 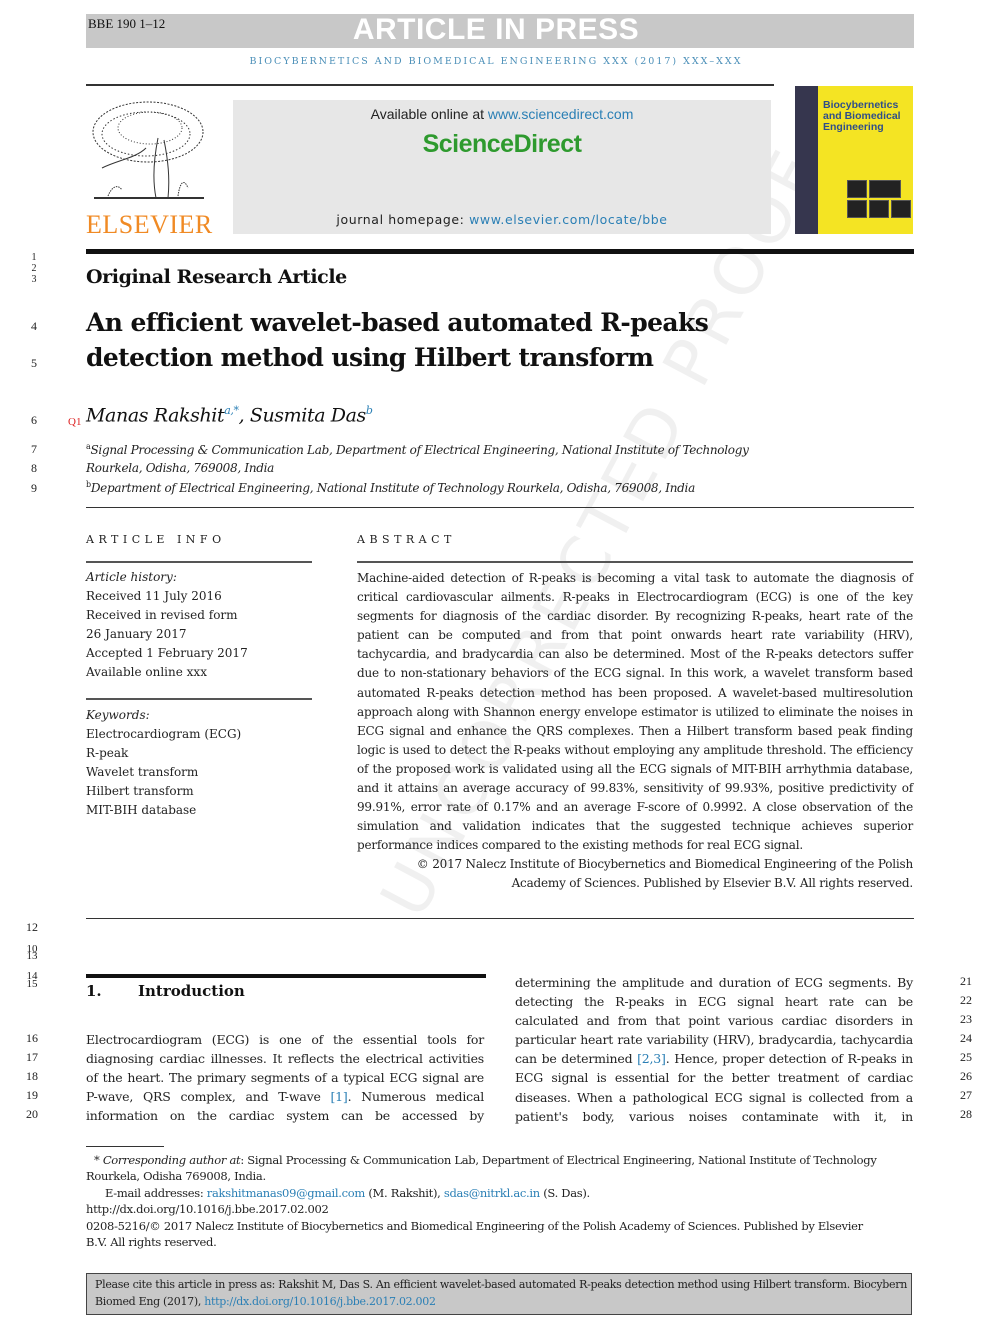 What do you see at coordinates (502, 144) in the screenshot?
I see `sciencedirect-logo: ScienceDirect` at bounding box center [502, 144].